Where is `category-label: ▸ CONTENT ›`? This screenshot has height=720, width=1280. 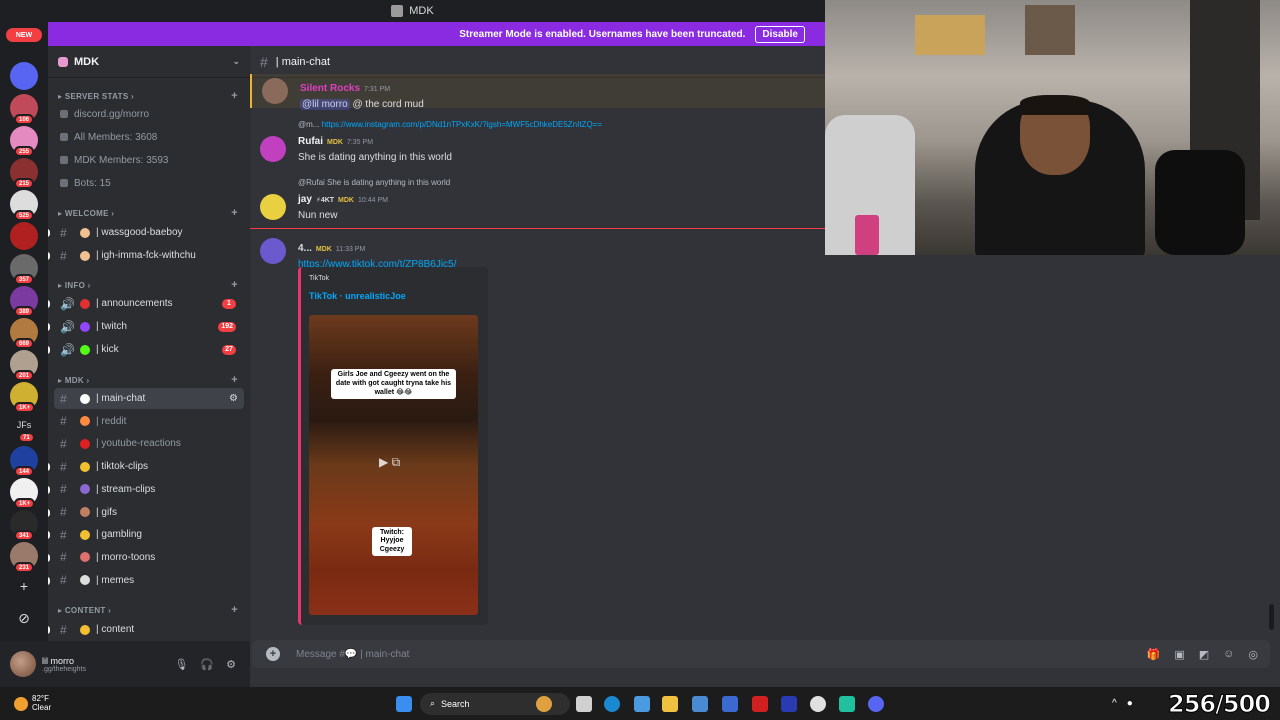 category-label: ▸ CONTENT › is located at coordinates (85, 610).